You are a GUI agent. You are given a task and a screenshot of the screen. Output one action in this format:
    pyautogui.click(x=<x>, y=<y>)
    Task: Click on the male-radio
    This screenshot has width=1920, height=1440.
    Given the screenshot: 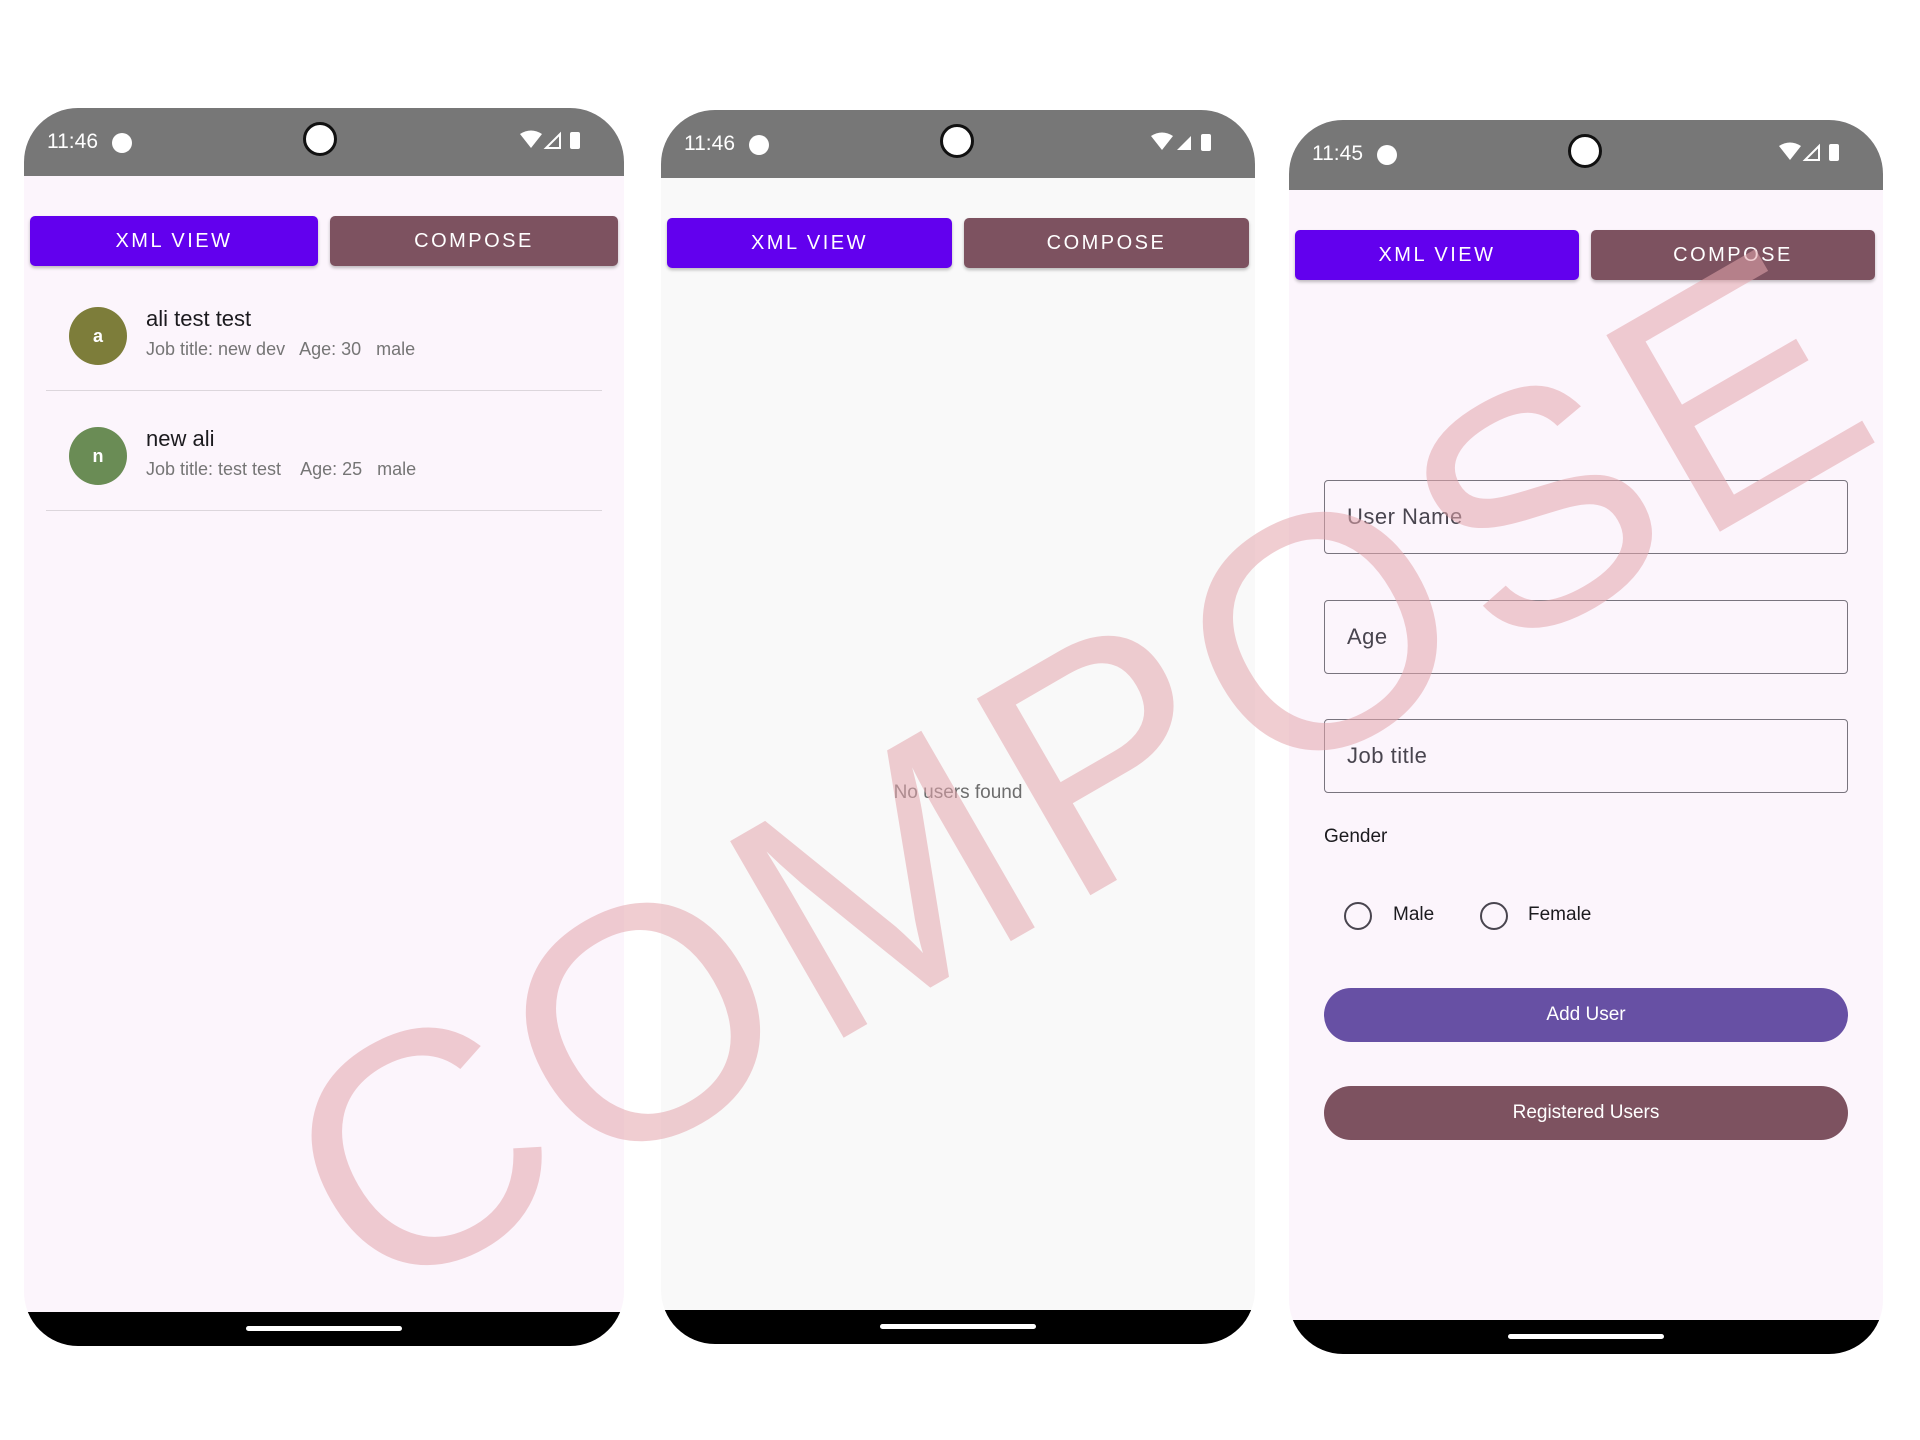 What is the action you would take?
    pyautogui.click(x=1358, y=916)
    